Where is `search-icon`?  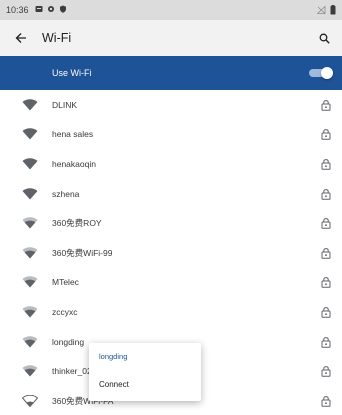 search-icon is located at coordinates (324, 38).